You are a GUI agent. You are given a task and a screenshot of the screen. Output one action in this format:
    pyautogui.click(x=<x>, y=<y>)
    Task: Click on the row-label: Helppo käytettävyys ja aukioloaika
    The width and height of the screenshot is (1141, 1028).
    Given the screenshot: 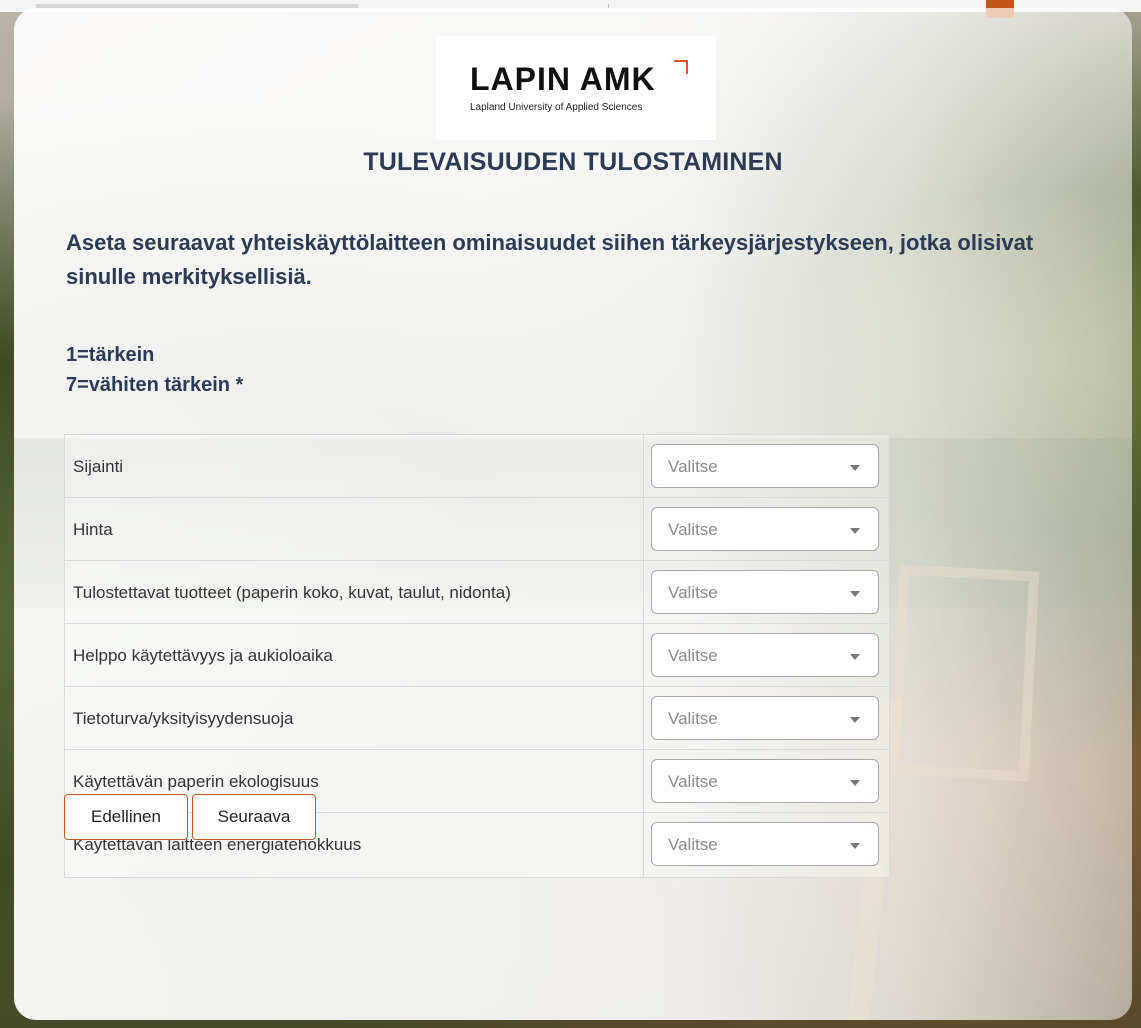 What is the action you would take?
    pyautogui.click(x=203, y=655)
    